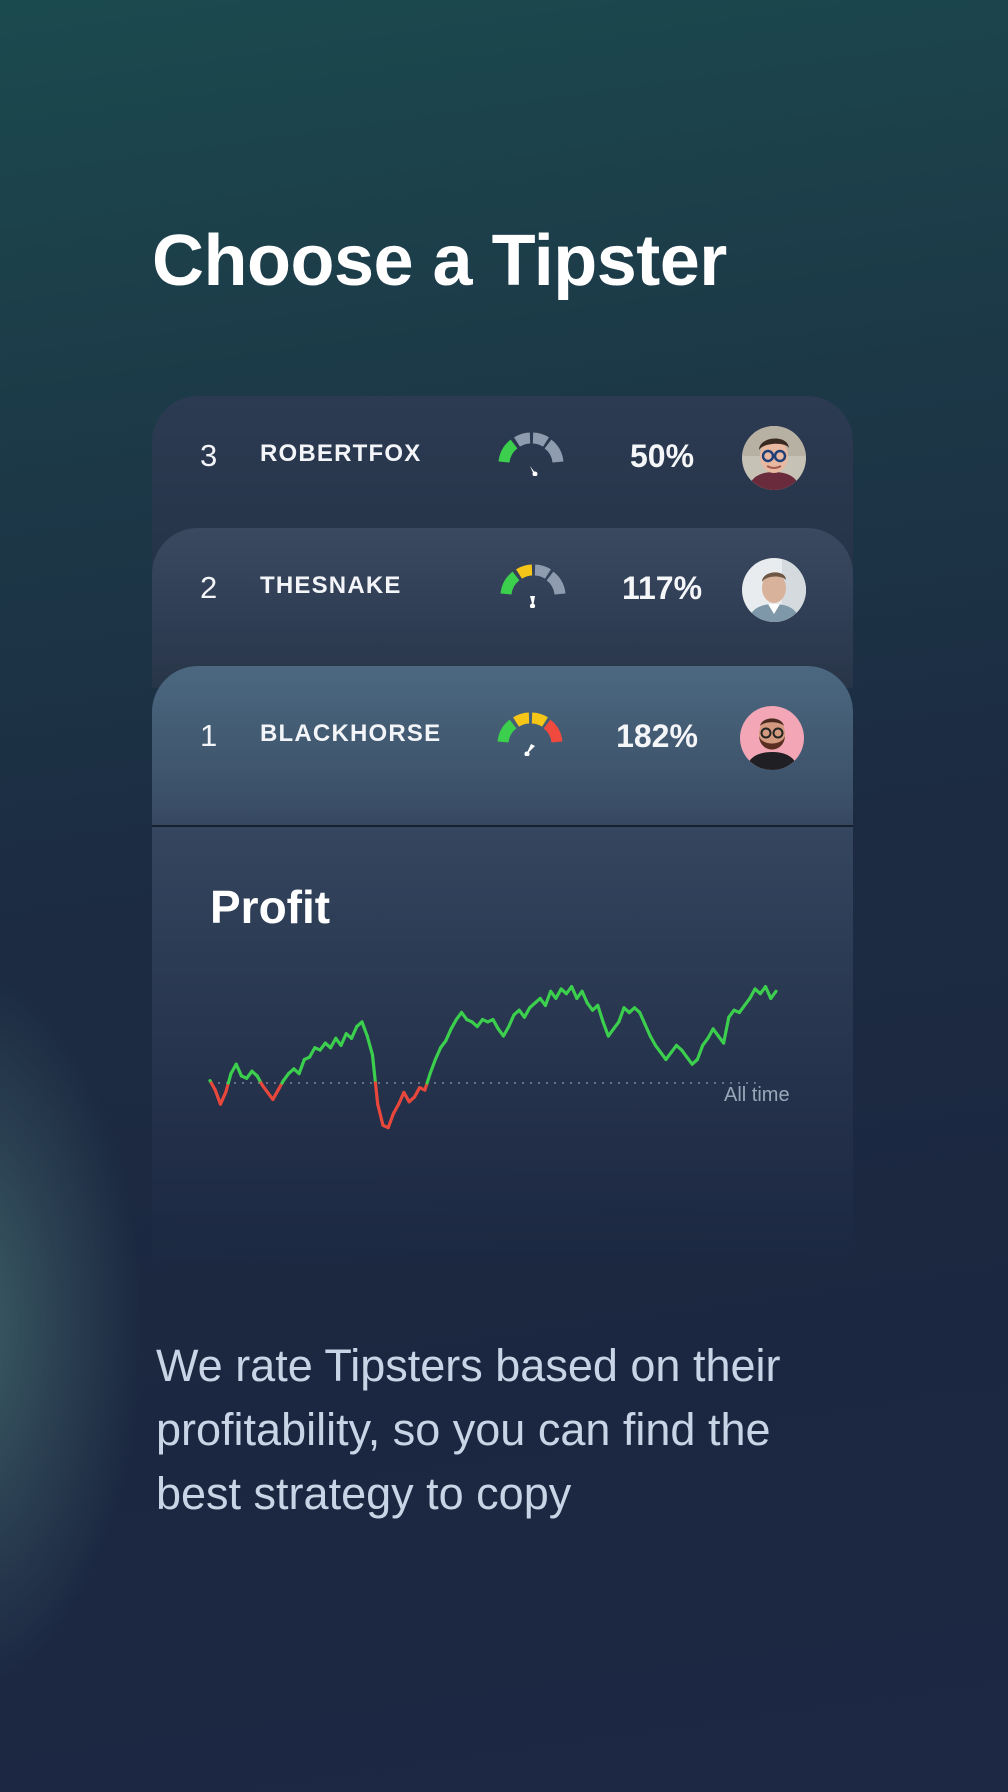 The height and width of the screenshot is (1792, 1008). What do you see at coordinates (341, 453) in the screenshot?
I see `tipster-name: ROBERTFOX` at bounding box center [341, 453].